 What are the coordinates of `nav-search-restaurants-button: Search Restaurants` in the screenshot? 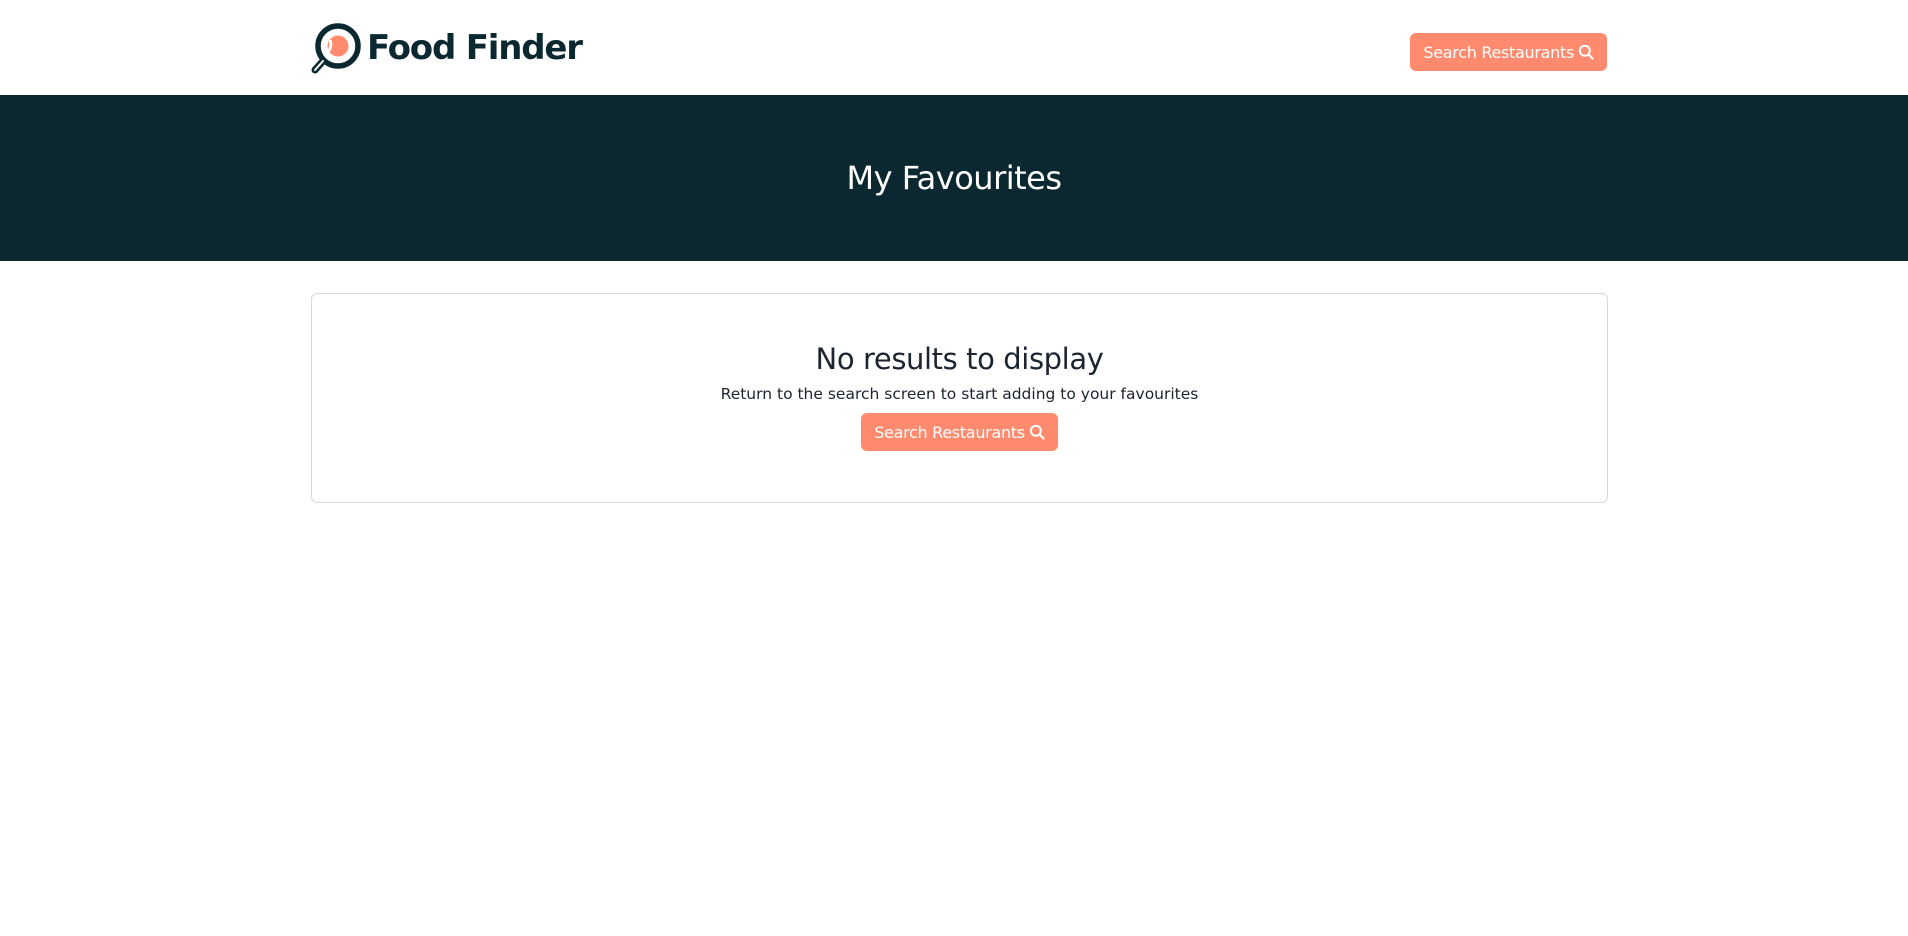 It's located at (1508, 52).